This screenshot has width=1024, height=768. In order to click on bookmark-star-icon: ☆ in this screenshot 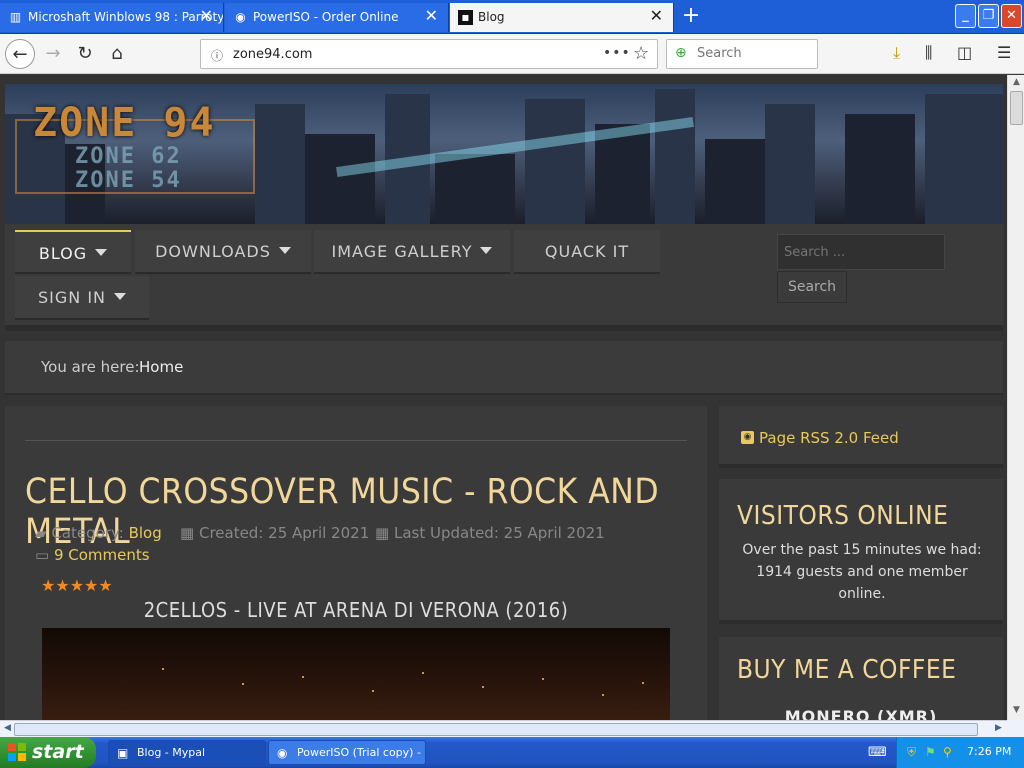, I will do `click(641, 53)`.